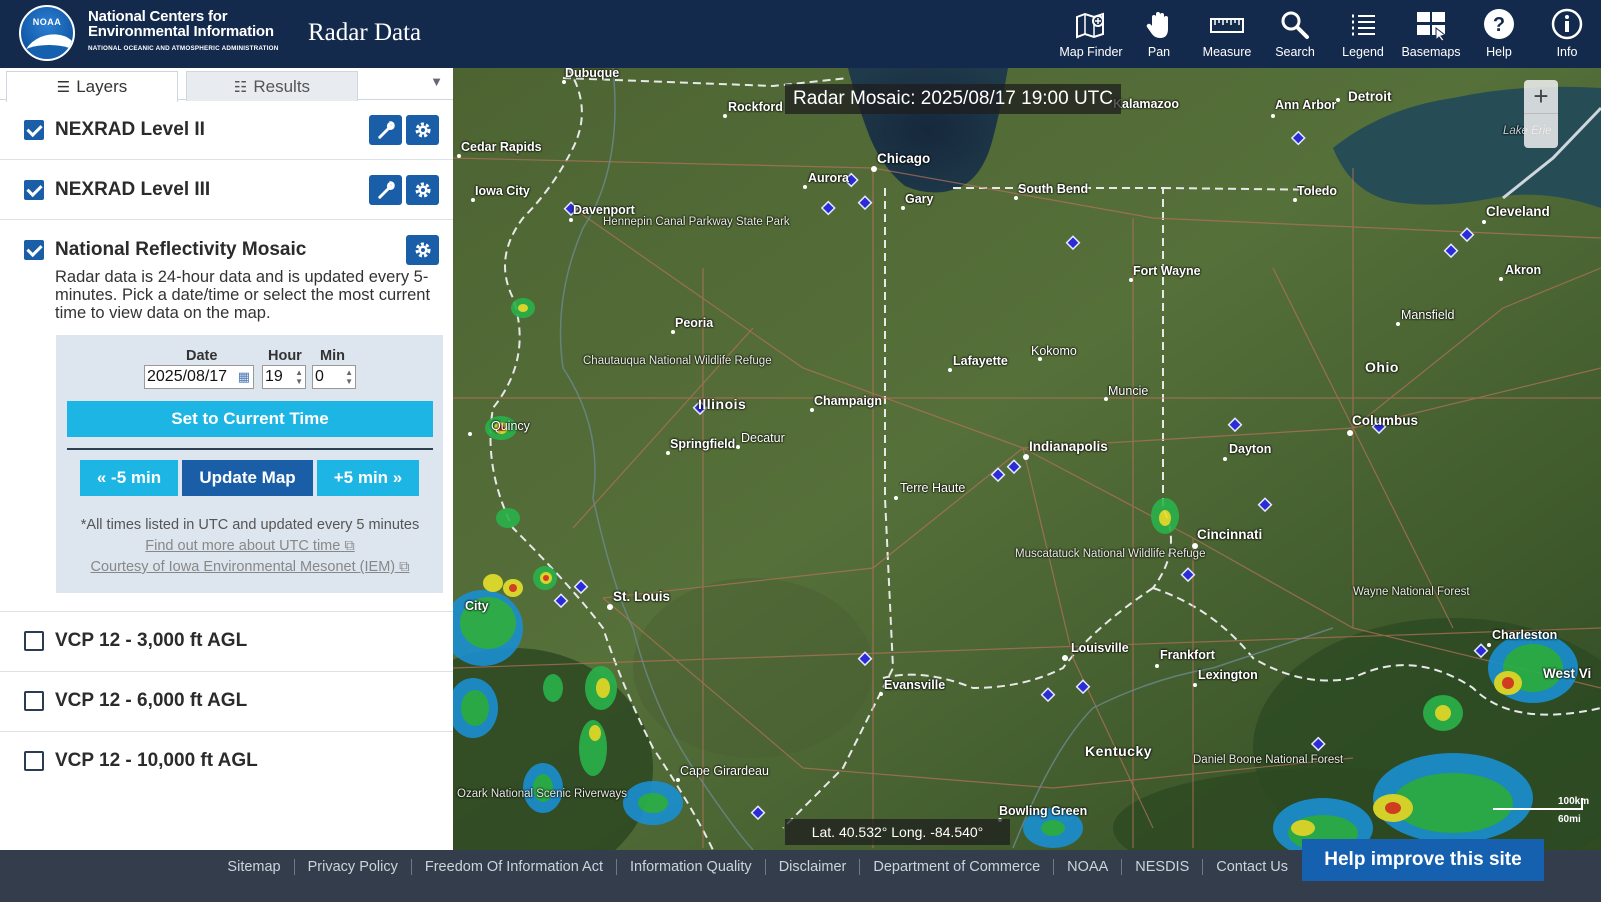  I want to click on map-finder-button: Map Finder, so click(1091, 34).